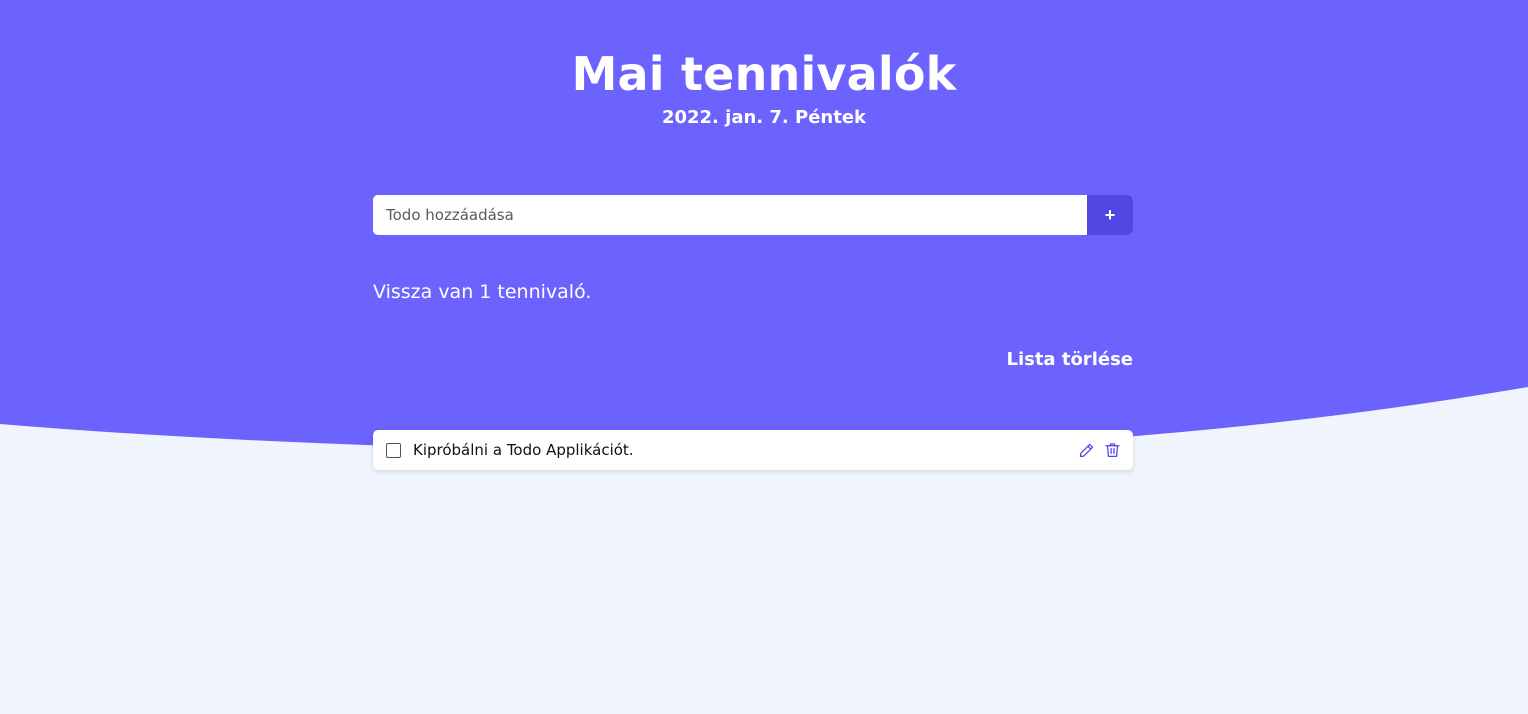 This screenshot has height=714, width=1528. What do you see at coordinates (753, 359) in the screenshot?
I see `clear-row: Lista törlése` at bounding box center [753, 359].